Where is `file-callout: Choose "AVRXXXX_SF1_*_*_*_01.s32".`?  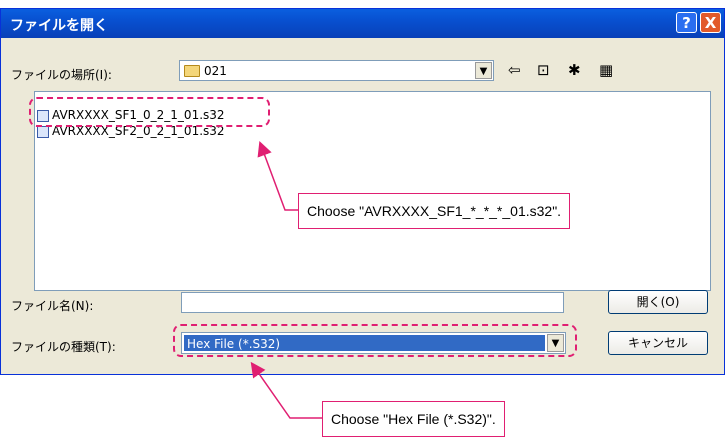
file-callout: Choose "AVRXXXX_SF1_*_*_*_01.s32". is located at coordinates (434, 211).